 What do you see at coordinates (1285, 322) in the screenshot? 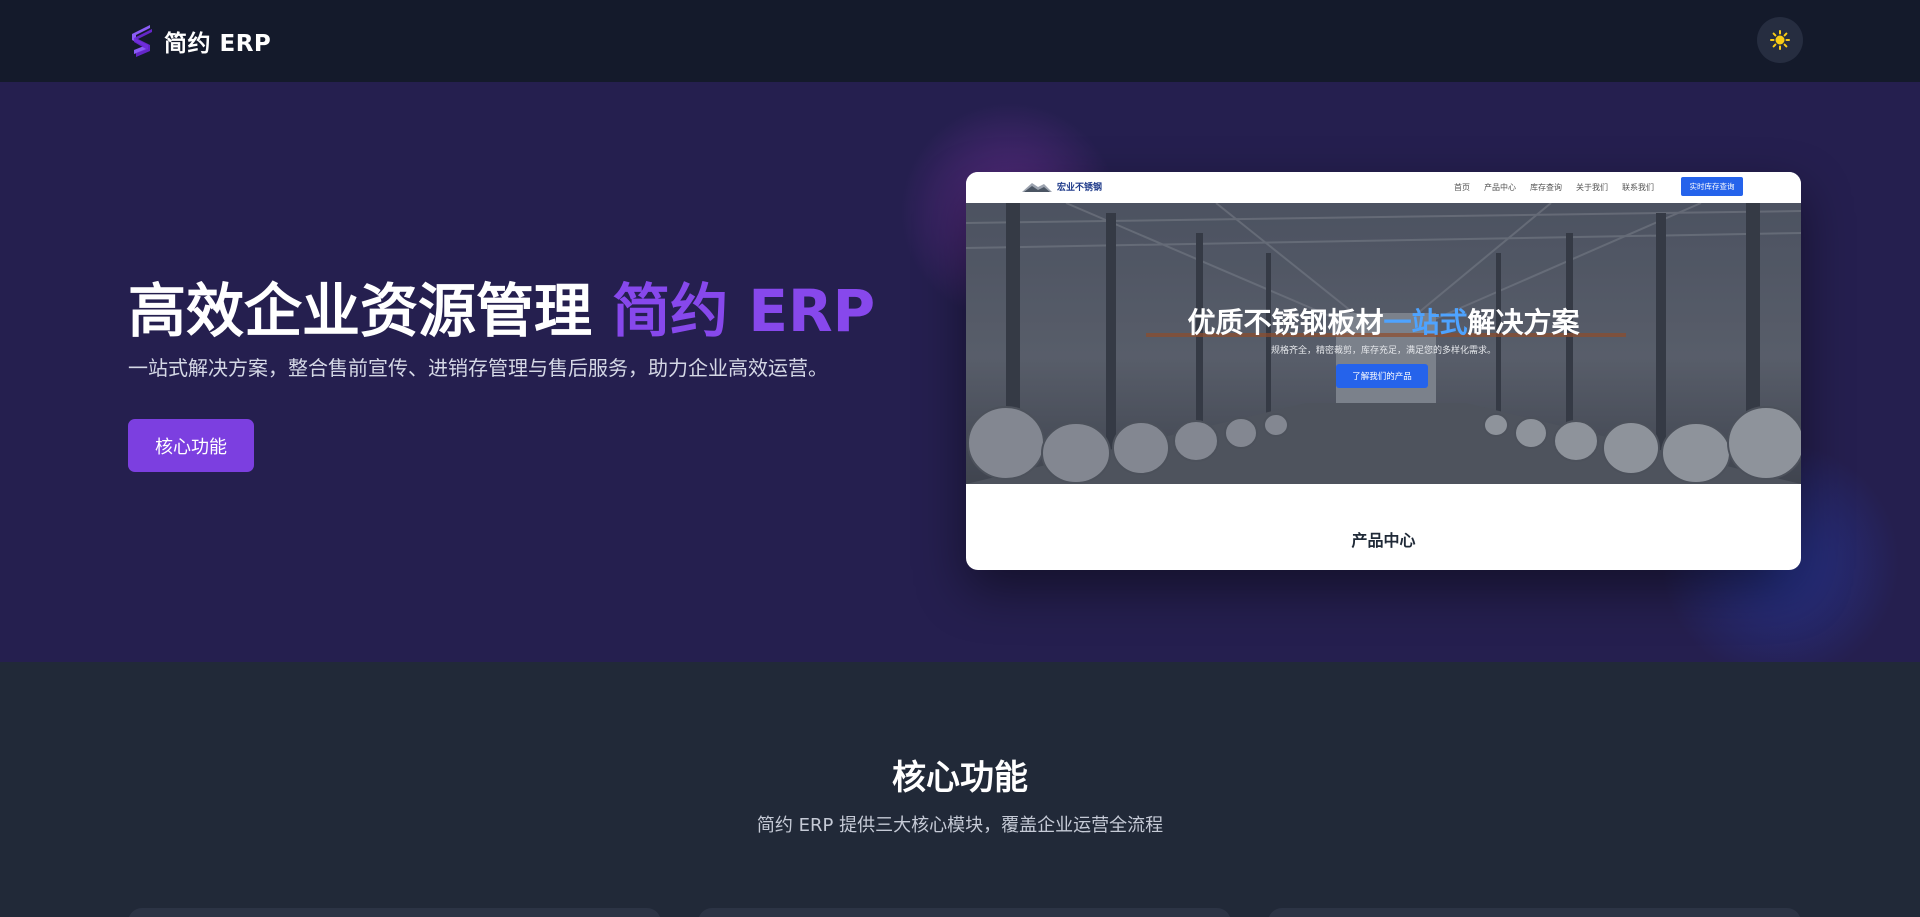
I see `preview-hero-title-part: 优质不锈钢板材` at bounding box center [1285, 322].